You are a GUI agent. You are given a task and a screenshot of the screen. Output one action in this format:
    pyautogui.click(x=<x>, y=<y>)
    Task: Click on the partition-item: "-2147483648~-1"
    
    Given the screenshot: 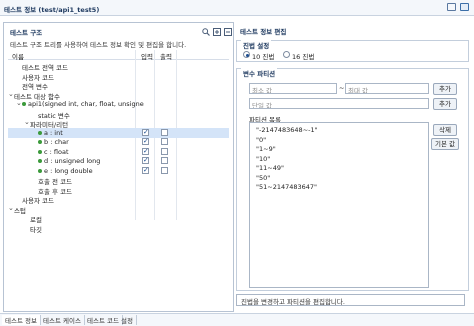 What is the action you would take?
    pyautogui.click(x=287, y=130)
    